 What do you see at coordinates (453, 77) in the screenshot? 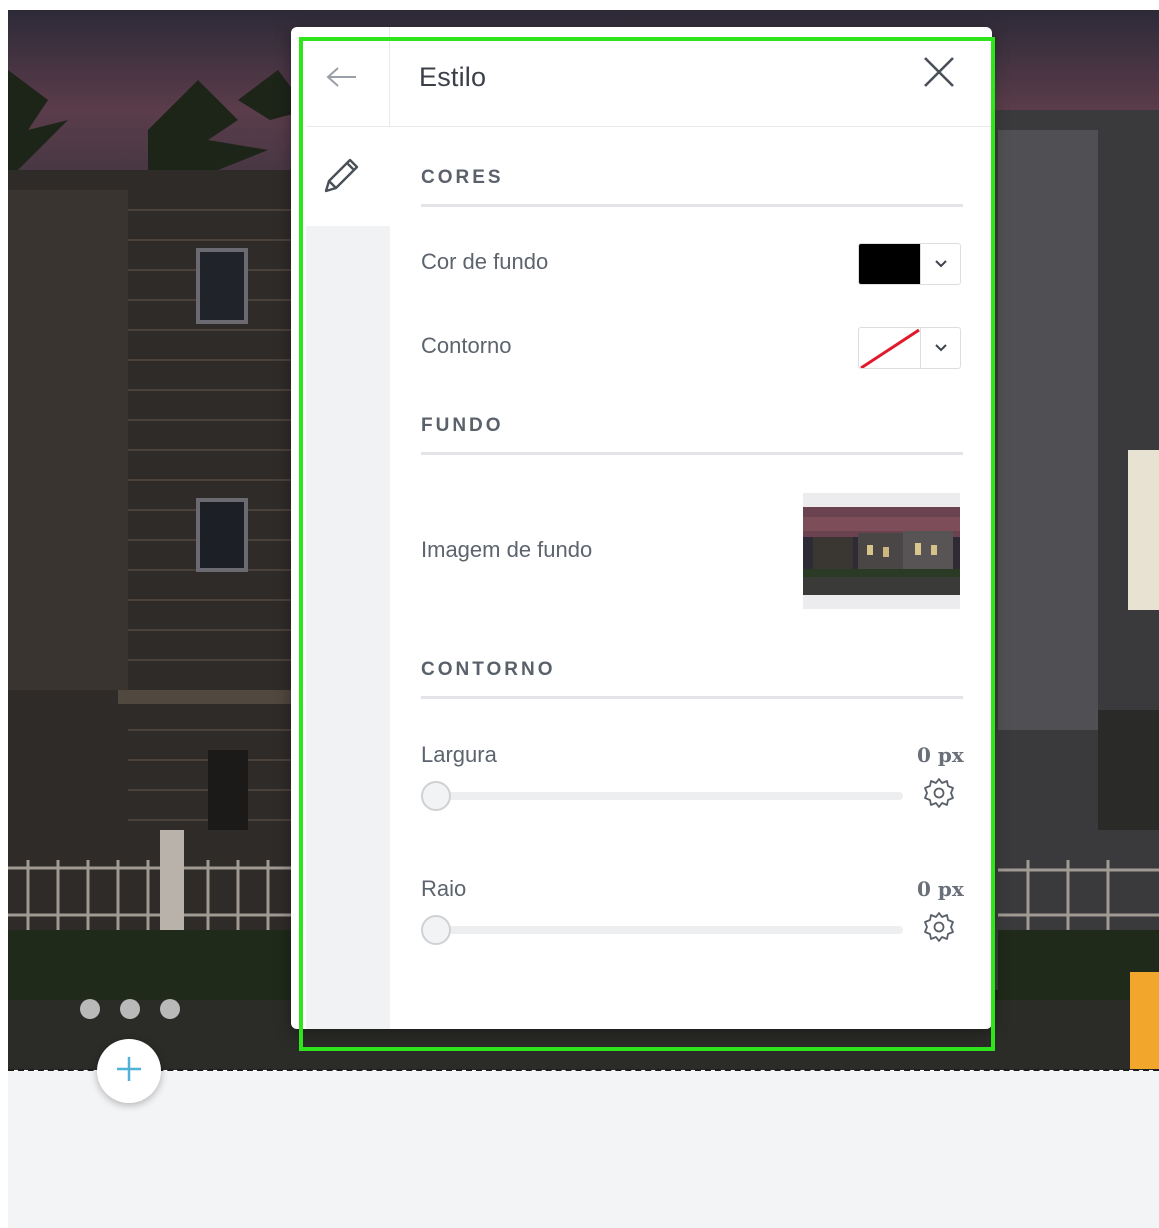
I see `panel-title: Estilo` at bounding box center [453, 77].